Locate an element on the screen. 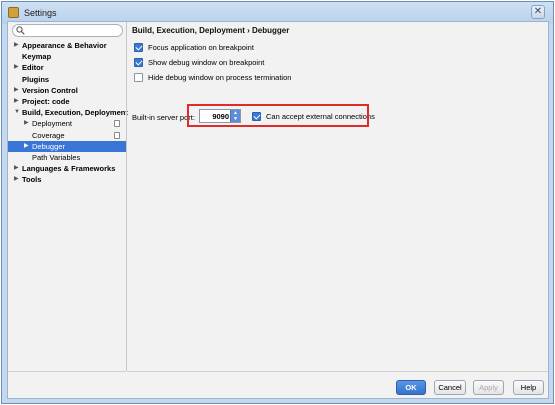  show-debug-window-option: Show debug window on breakpoint is located at coordinates (199, 62).